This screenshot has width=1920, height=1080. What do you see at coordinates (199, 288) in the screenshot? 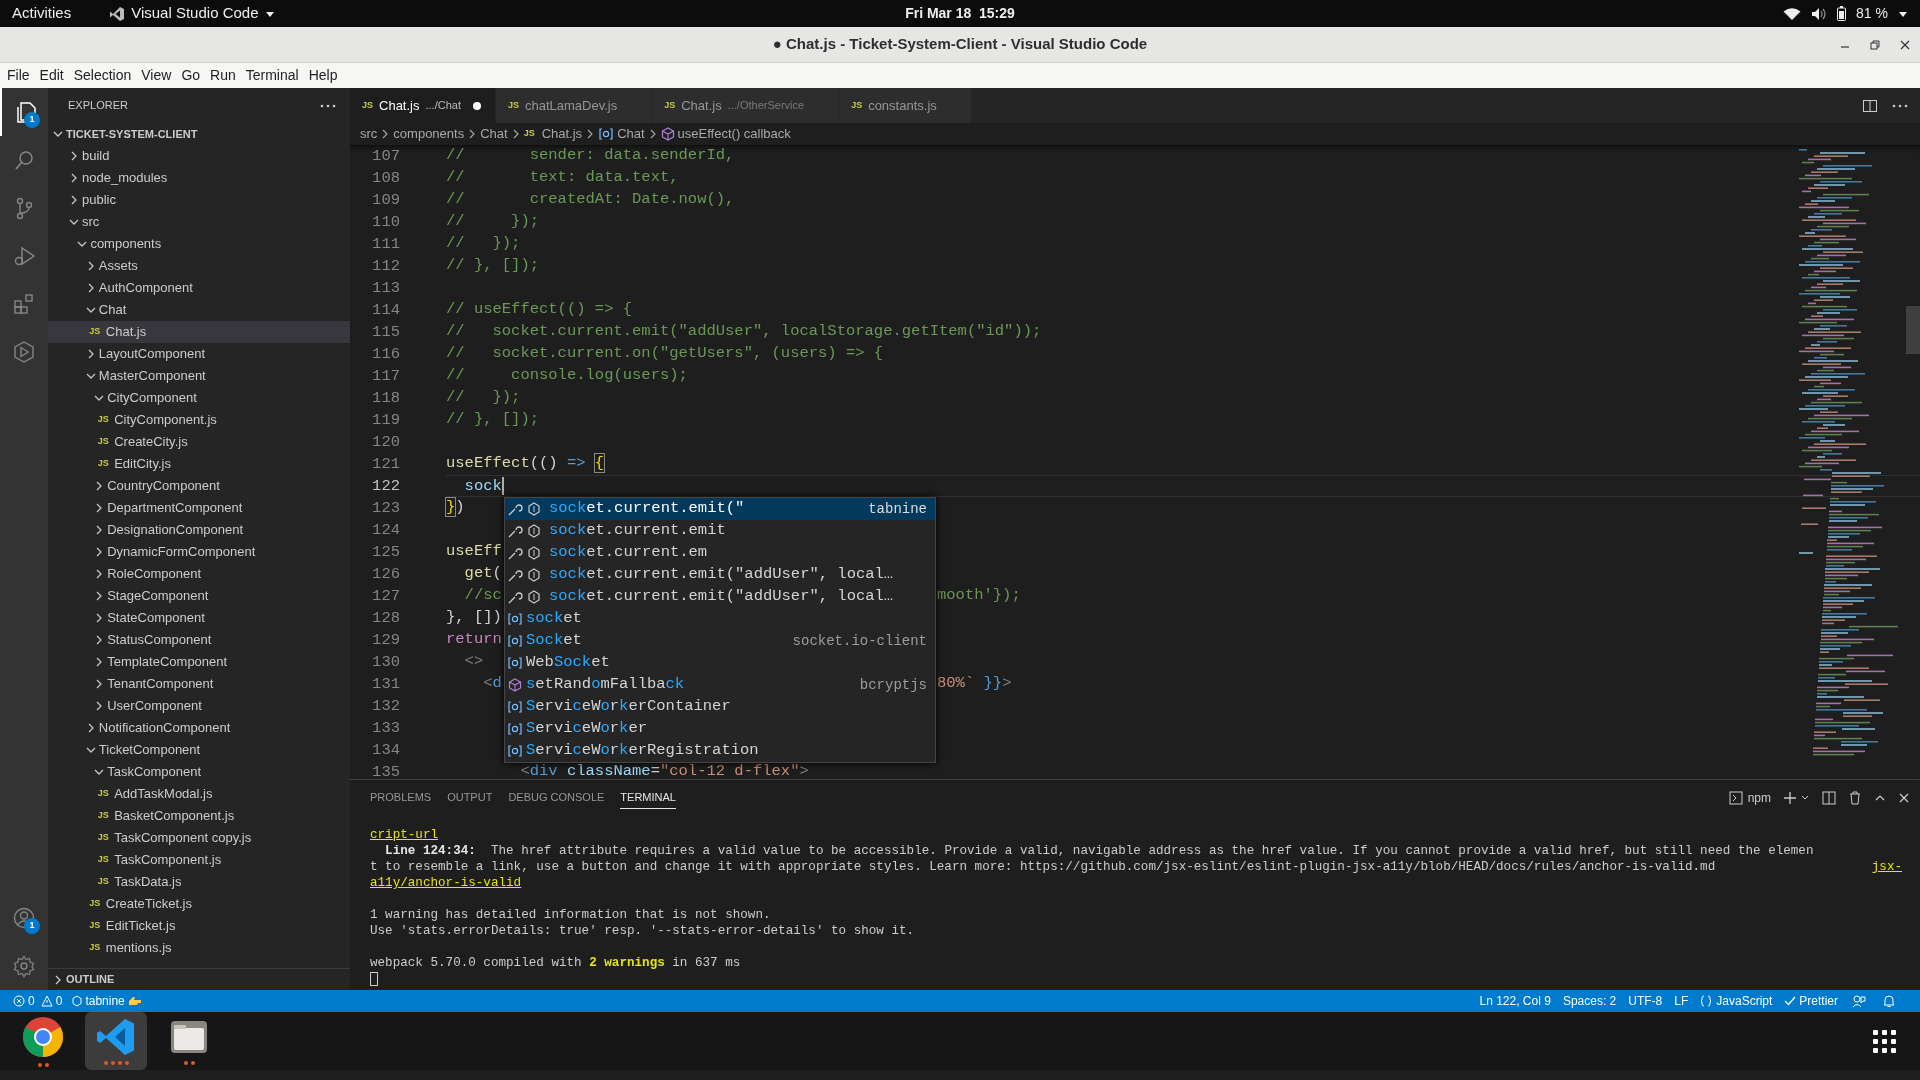
I see `folder-item: AuthComponent` at bounding box center [199, 288].